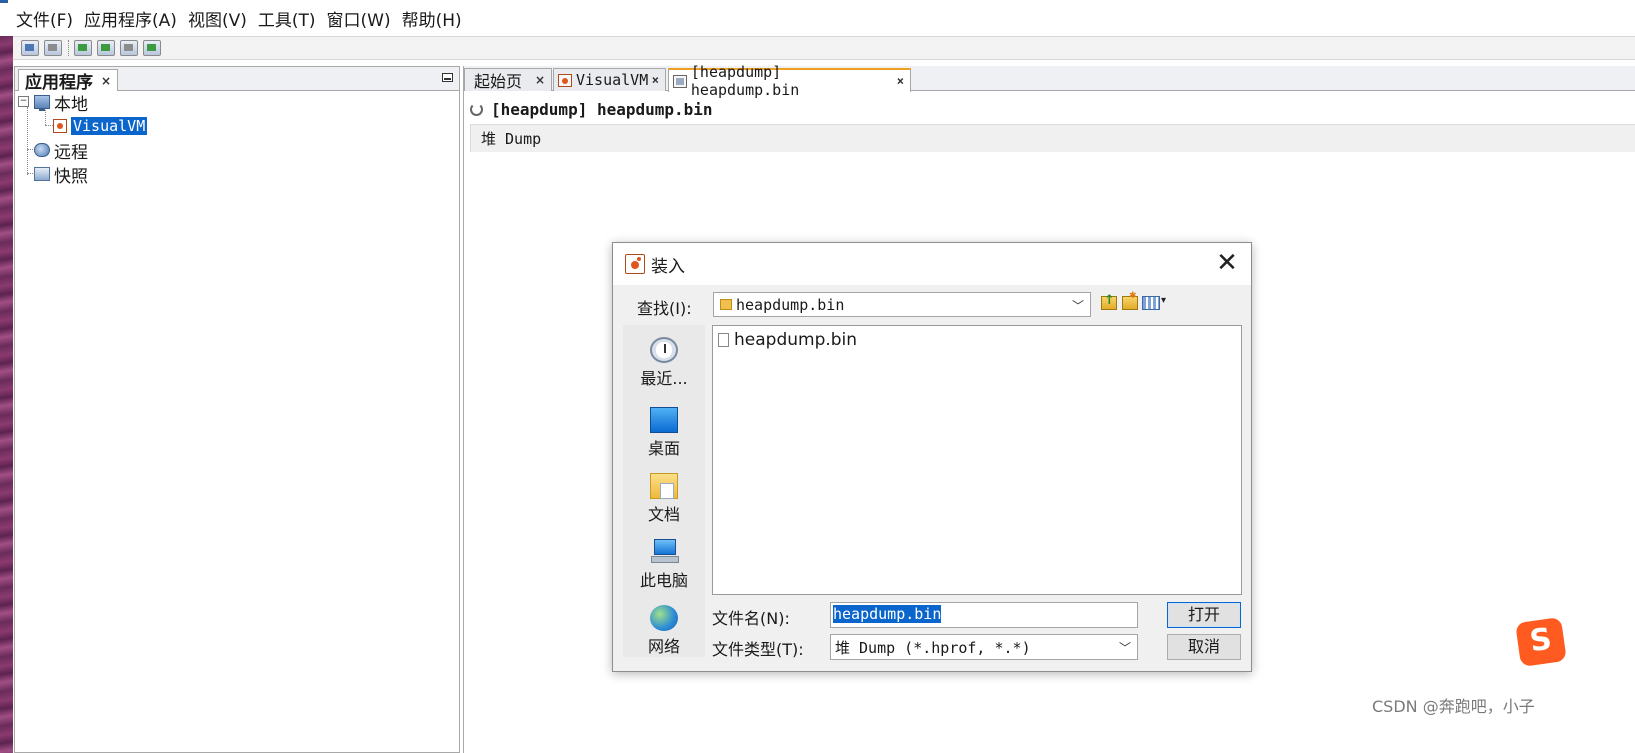 The height and width of the screenshot is (753, 1635). I want to click on view-menu-icon, so click(1154, 302).